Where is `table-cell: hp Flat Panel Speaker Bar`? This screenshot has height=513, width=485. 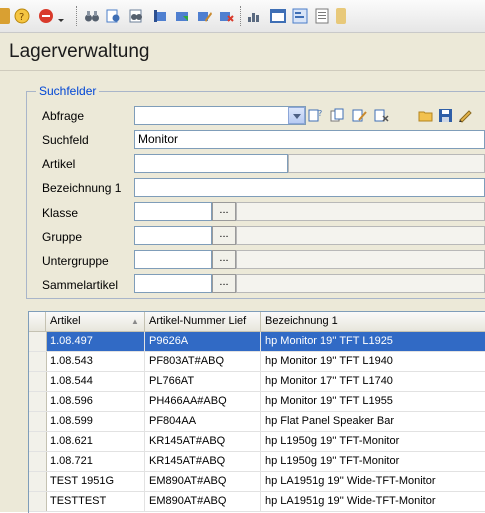 table-cell: hp Flat Panel Speaker Bar is located at coordinates (373, 421).